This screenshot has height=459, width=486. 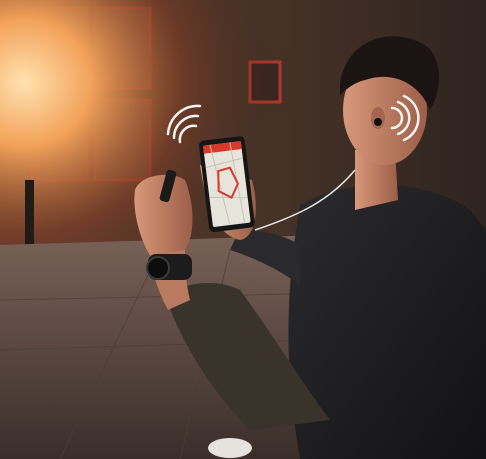 I want to click on watch-face, so click(x=158, y=268).